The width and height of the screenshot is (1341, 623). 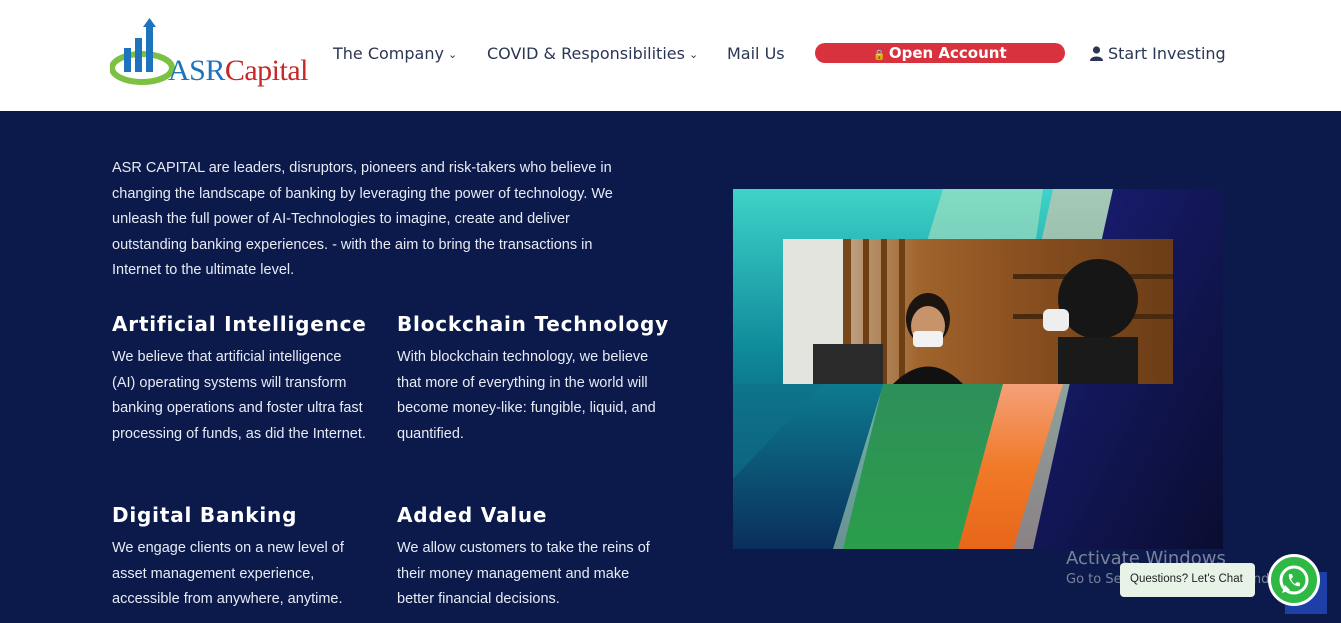 What do you see at coordinates (472, 515) in the screenshot?
I see `feature-title-added-value: Added Value` at bounding box center [472, 515].